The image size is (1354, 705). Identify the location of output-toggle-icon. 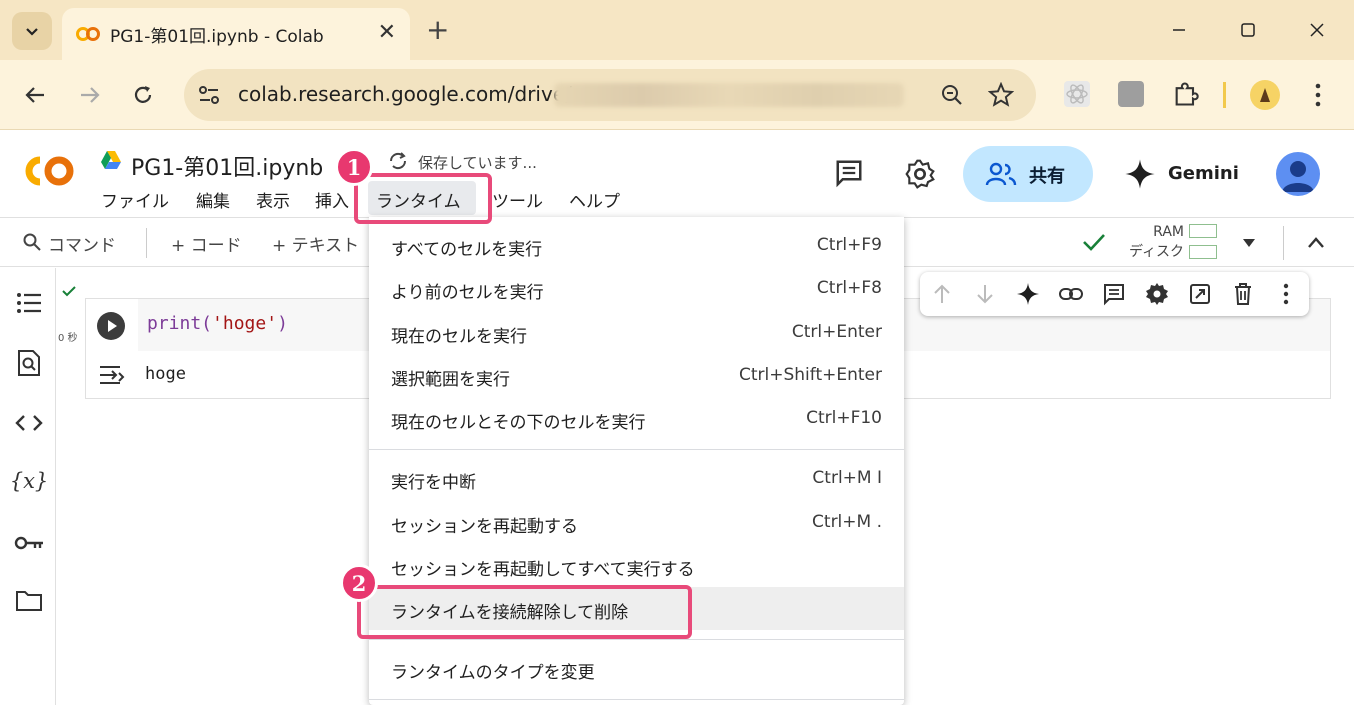
(112, 375).